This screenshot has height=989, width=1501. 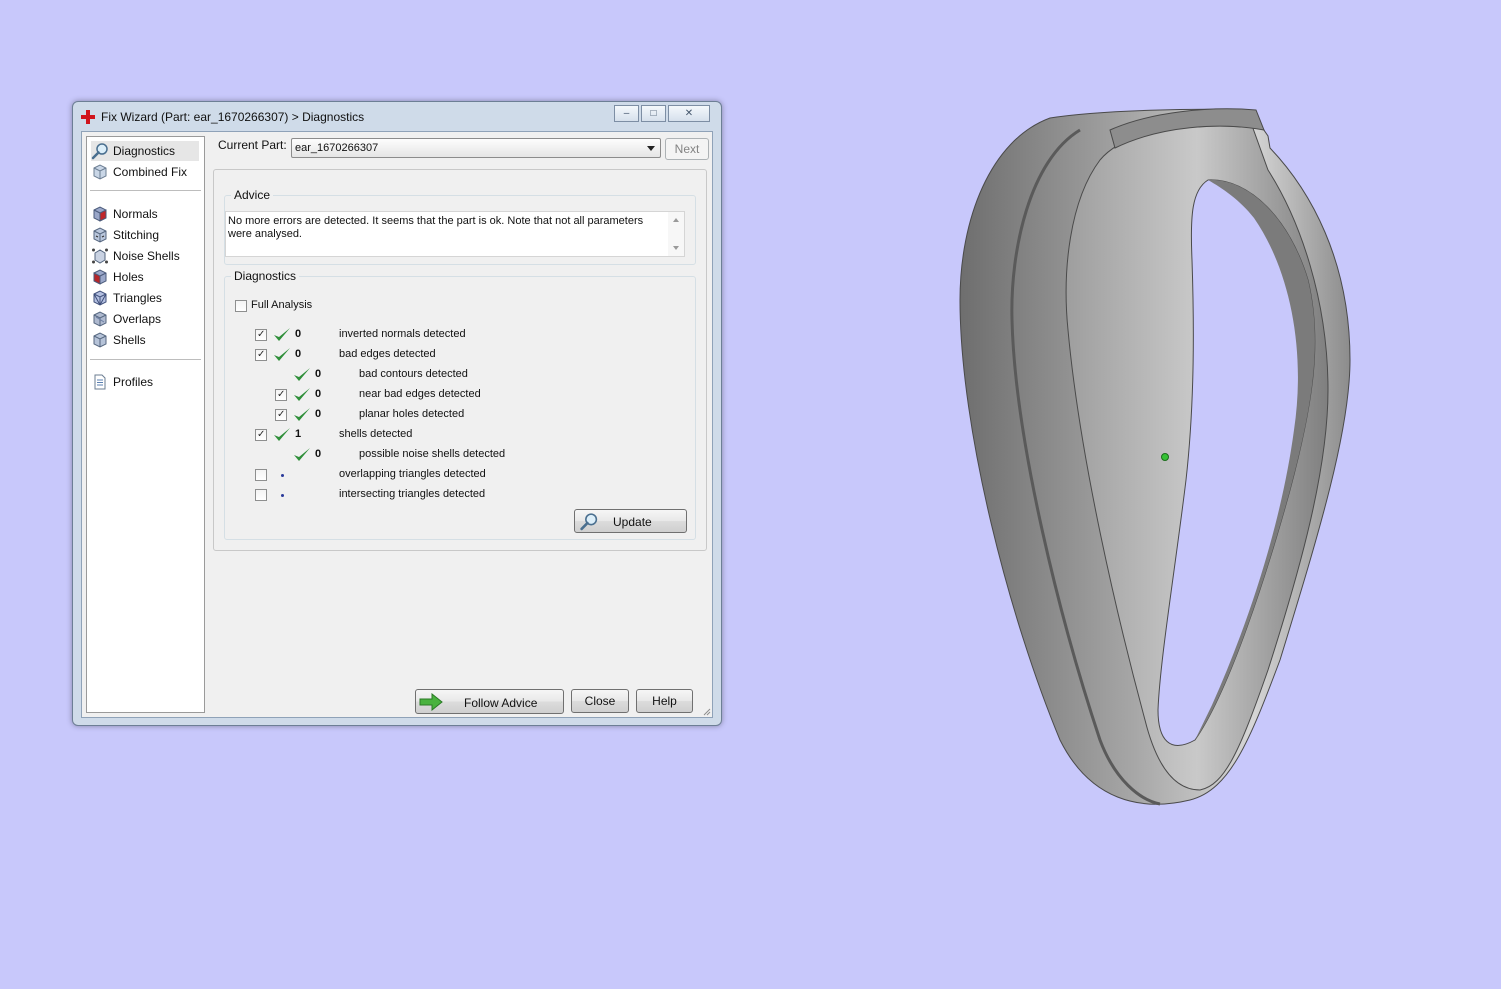 What do you see at coordinates (100, 214) in the screenshot?
I see `normals-cube-icon` at bounding box center [100, 214].